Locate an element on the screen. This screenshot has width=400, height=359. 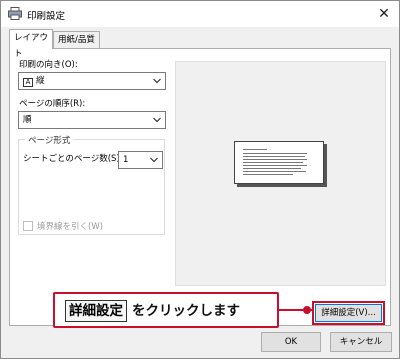
ok-button: OK is located at coordinates (291, 342).